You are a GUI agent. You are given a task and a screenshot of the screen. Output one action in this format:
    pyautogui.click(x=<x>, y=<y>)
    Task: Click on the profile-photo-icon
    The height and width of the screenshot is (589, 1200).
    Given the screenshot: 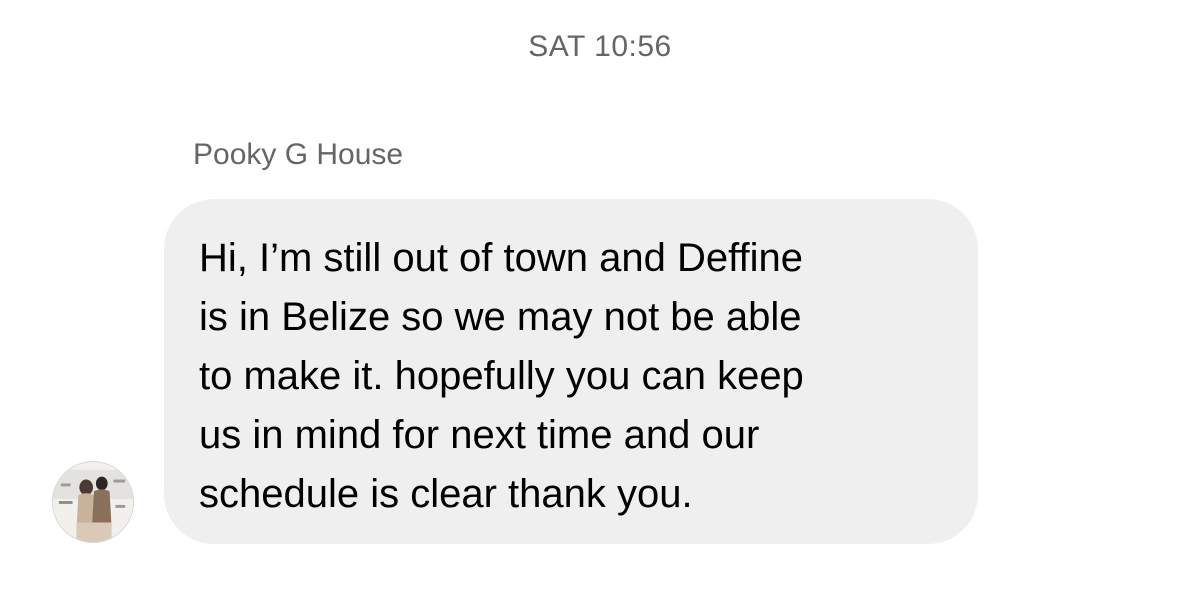 What is the action you would take?
    pyautogui.click(x=93, y=502)
    